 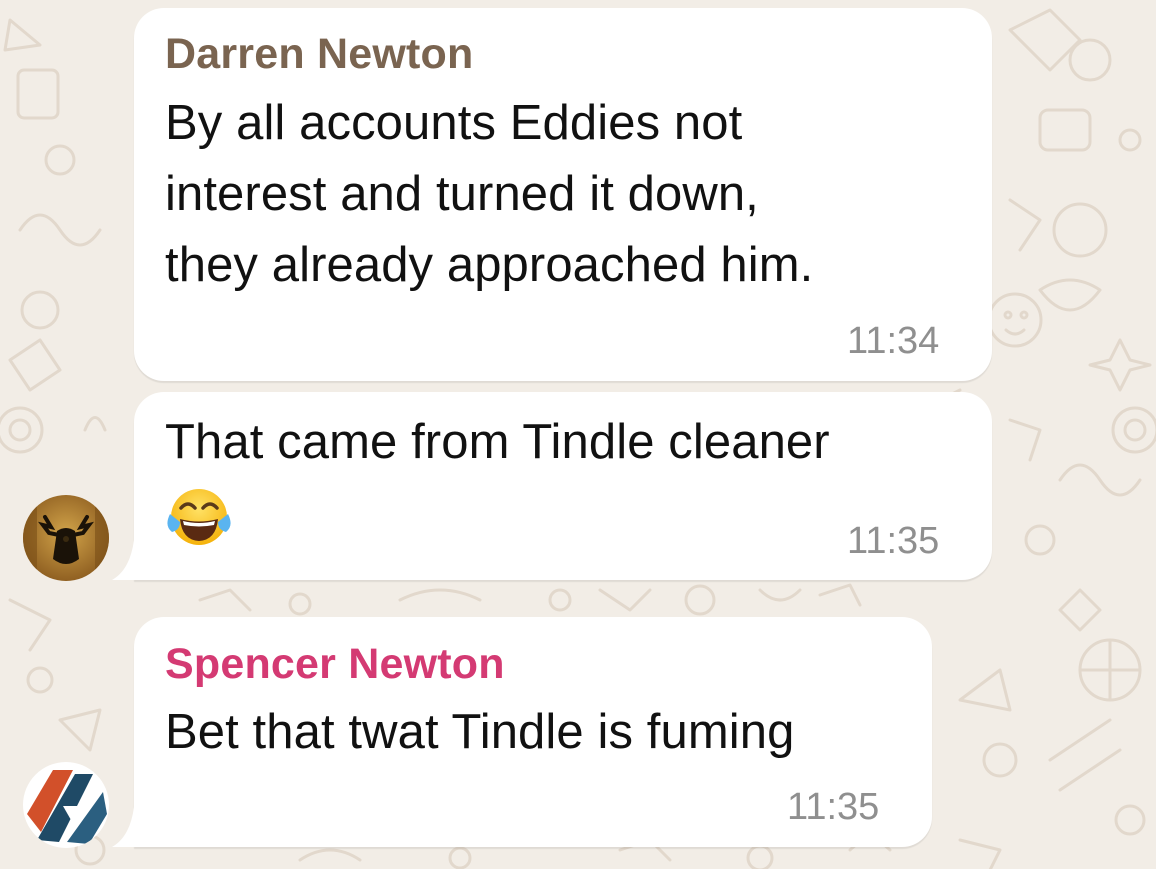 I want to click on message-text-line: That came from Tindle cleaner, so click(x=497, y=442).